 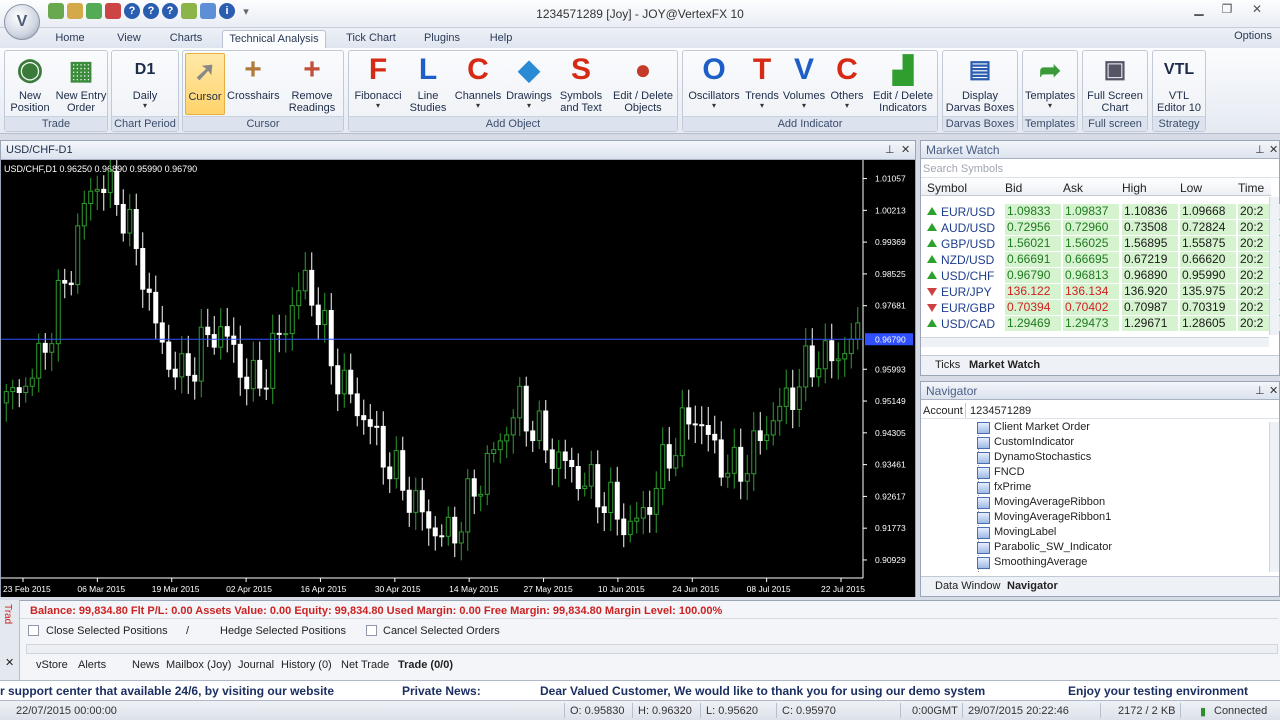 I want to click on channels-icon: C, so click(x=478, y=69).